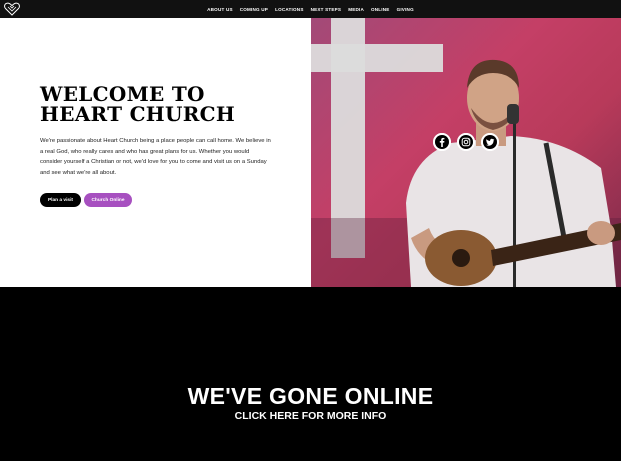 The height and width of the screenshot is (461, 621). Describe the element at coordinates (289, 9) in the screenshot. I see `nav-item-locations: LOCATIONS` at that location.